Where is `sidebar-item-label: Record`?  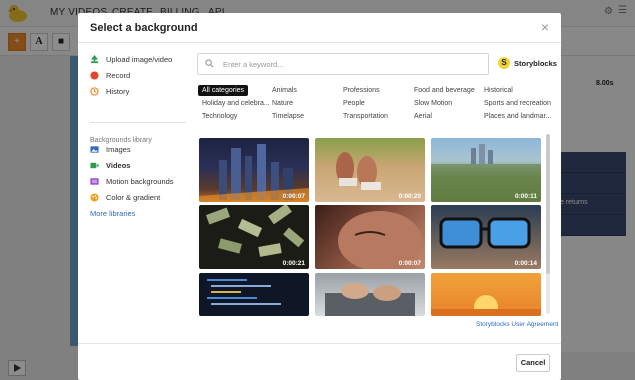
sidebar-item-label: Record is located at coordinates (118, 75).